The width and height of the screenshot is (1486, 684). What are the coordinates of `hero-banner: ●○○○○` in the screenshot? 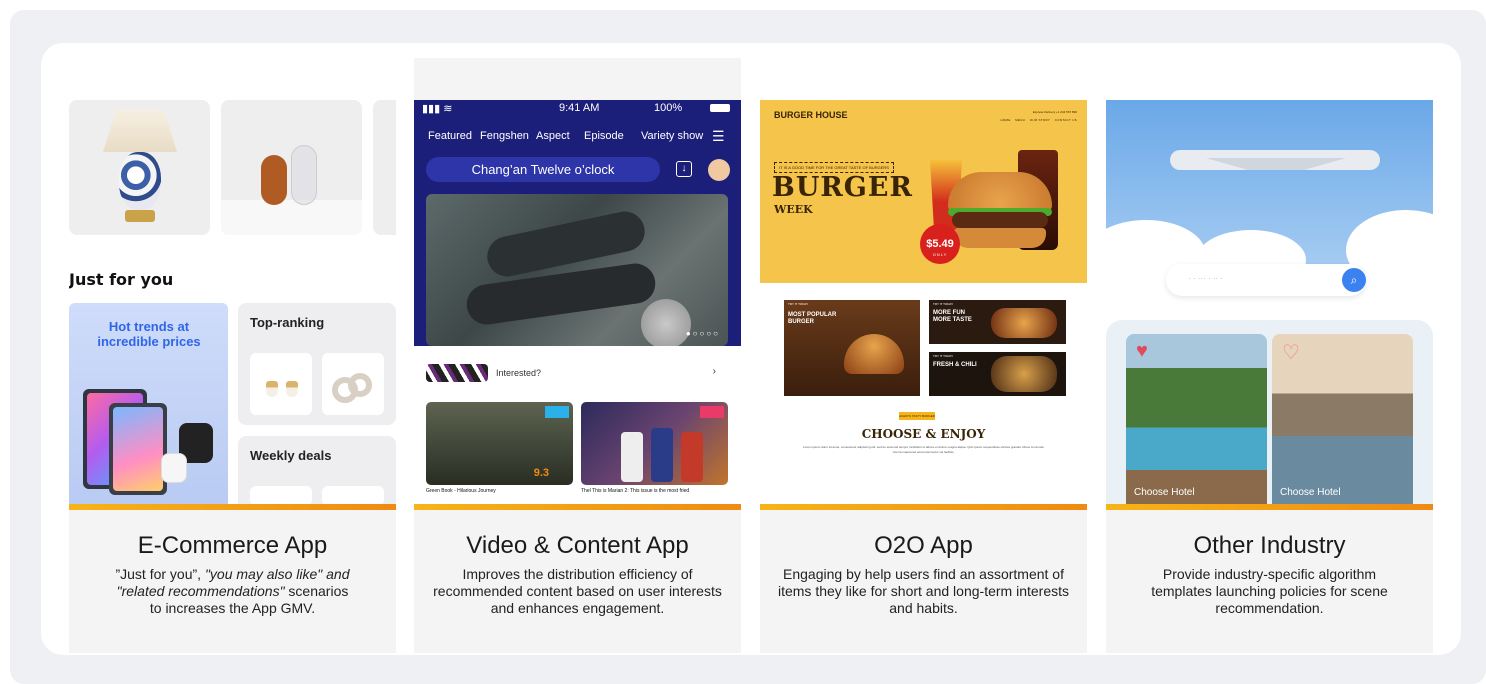 It's located at (577, 270).